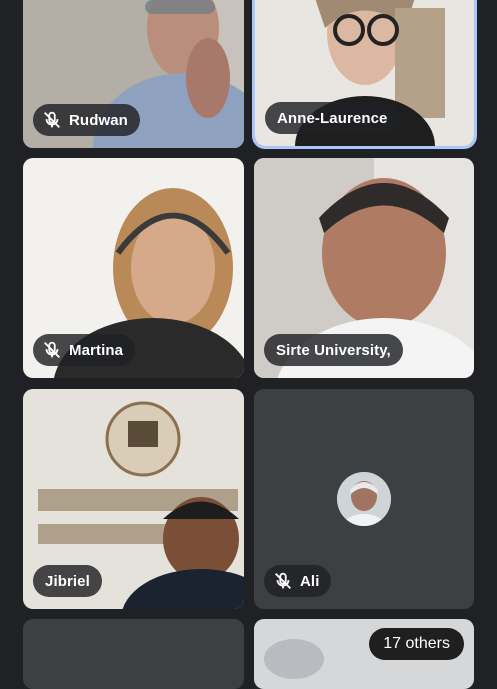 This screenshot has height=689, width=497. Describe the element at coordinates (133, 74) in the screenshot. I see `participant-tile-rudwan: Rudwan` at that location.